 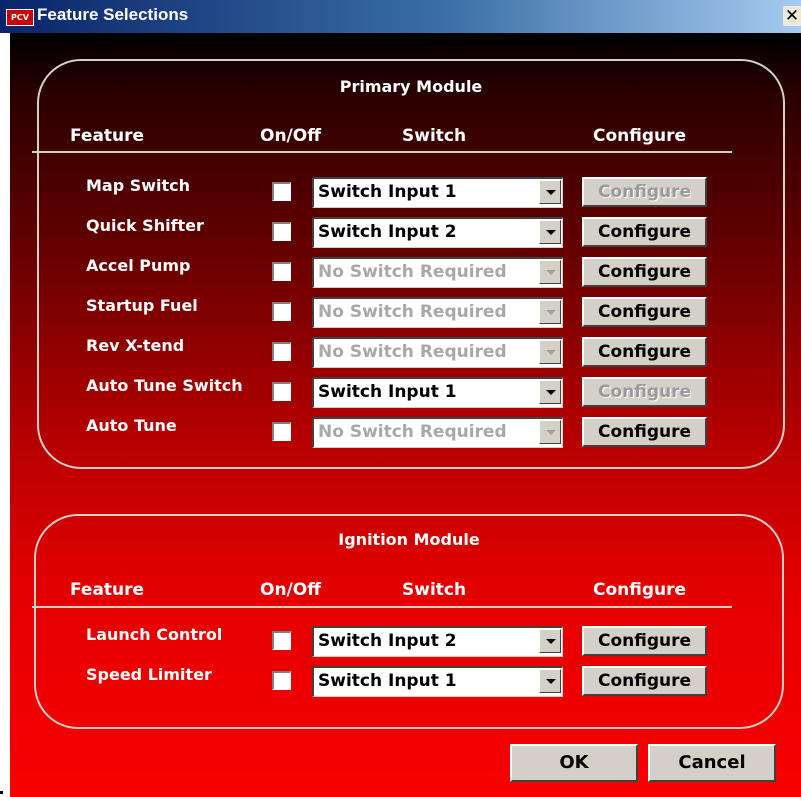 What do you see at coordinates (411, 86) in the screenshot?
I see `primary-module-title: Primary Module` at bounding box center [411, 86].